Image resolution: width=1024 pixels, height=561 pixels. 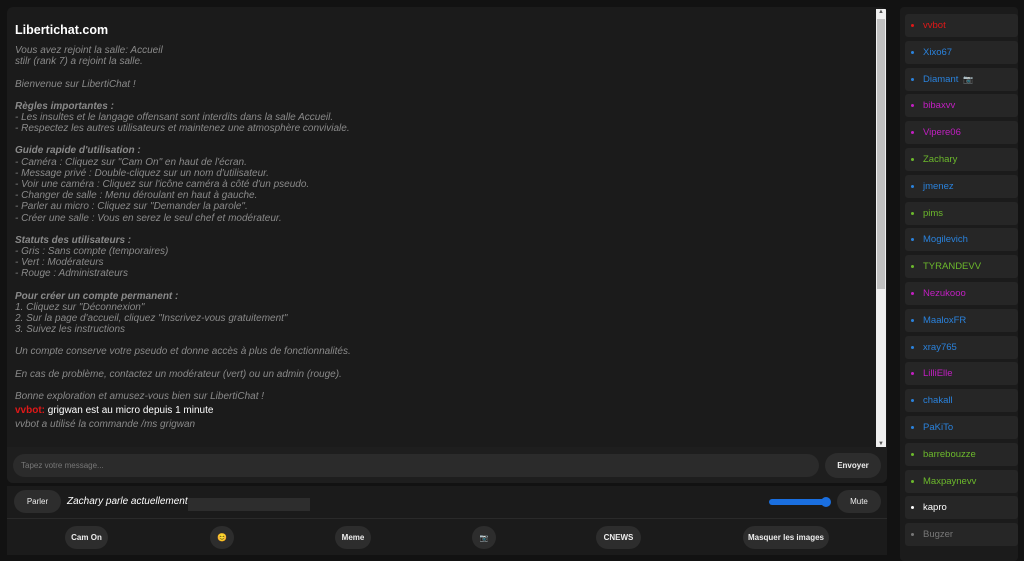 What do you see at coordinates (961, 159) in the screenshot?
I see `user-list-item: Zachary` at bounding box center [961, 159].